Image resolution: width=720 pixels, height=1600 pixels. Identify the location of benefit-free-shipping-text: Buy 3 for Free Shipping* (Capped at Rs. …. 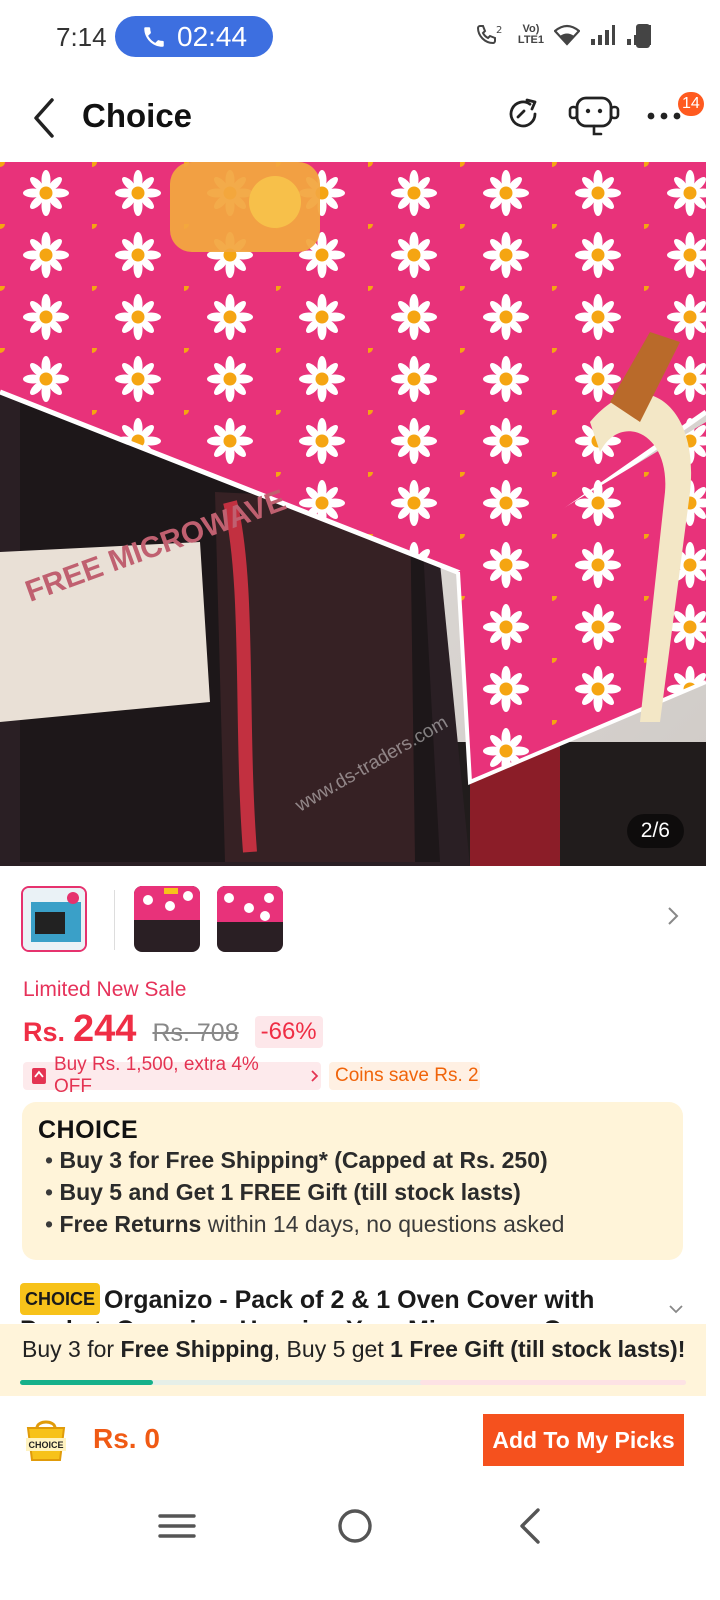
(303, 1160).